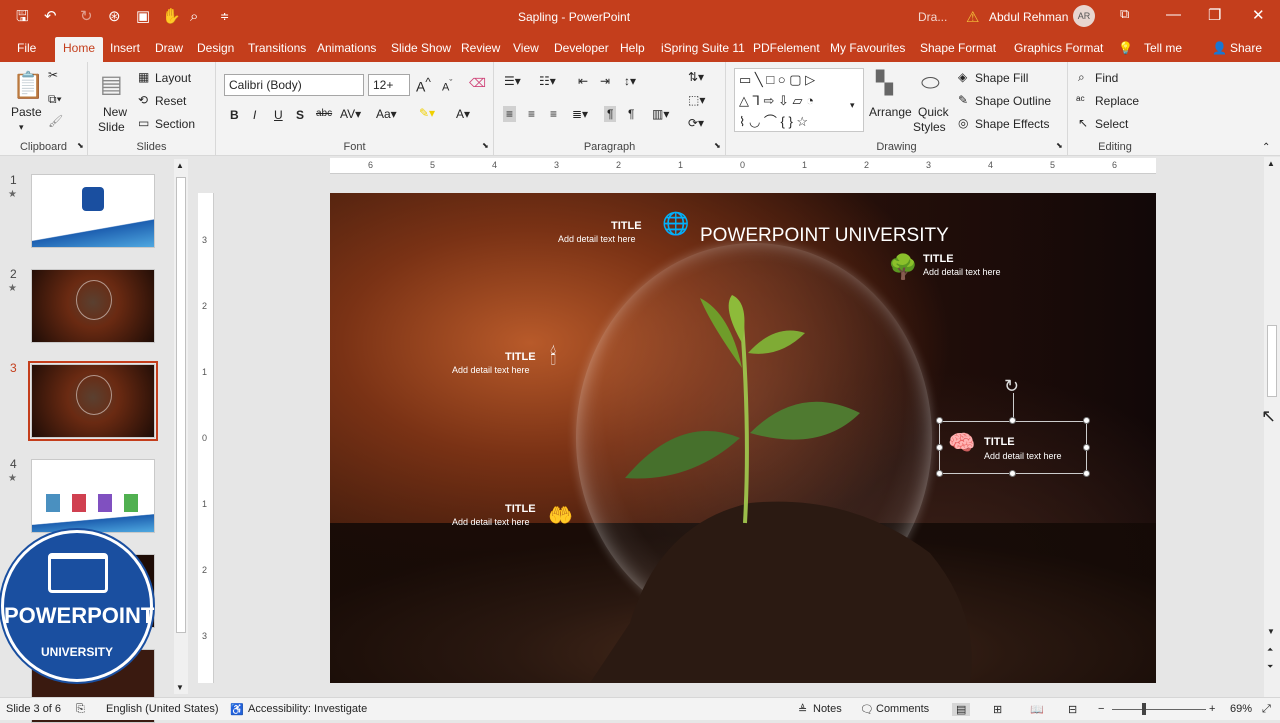 The image size is (1280, 723). Describe the element at coordinates (53, 75) in the screenshot. I see `cut-icon: ✂` at that location.